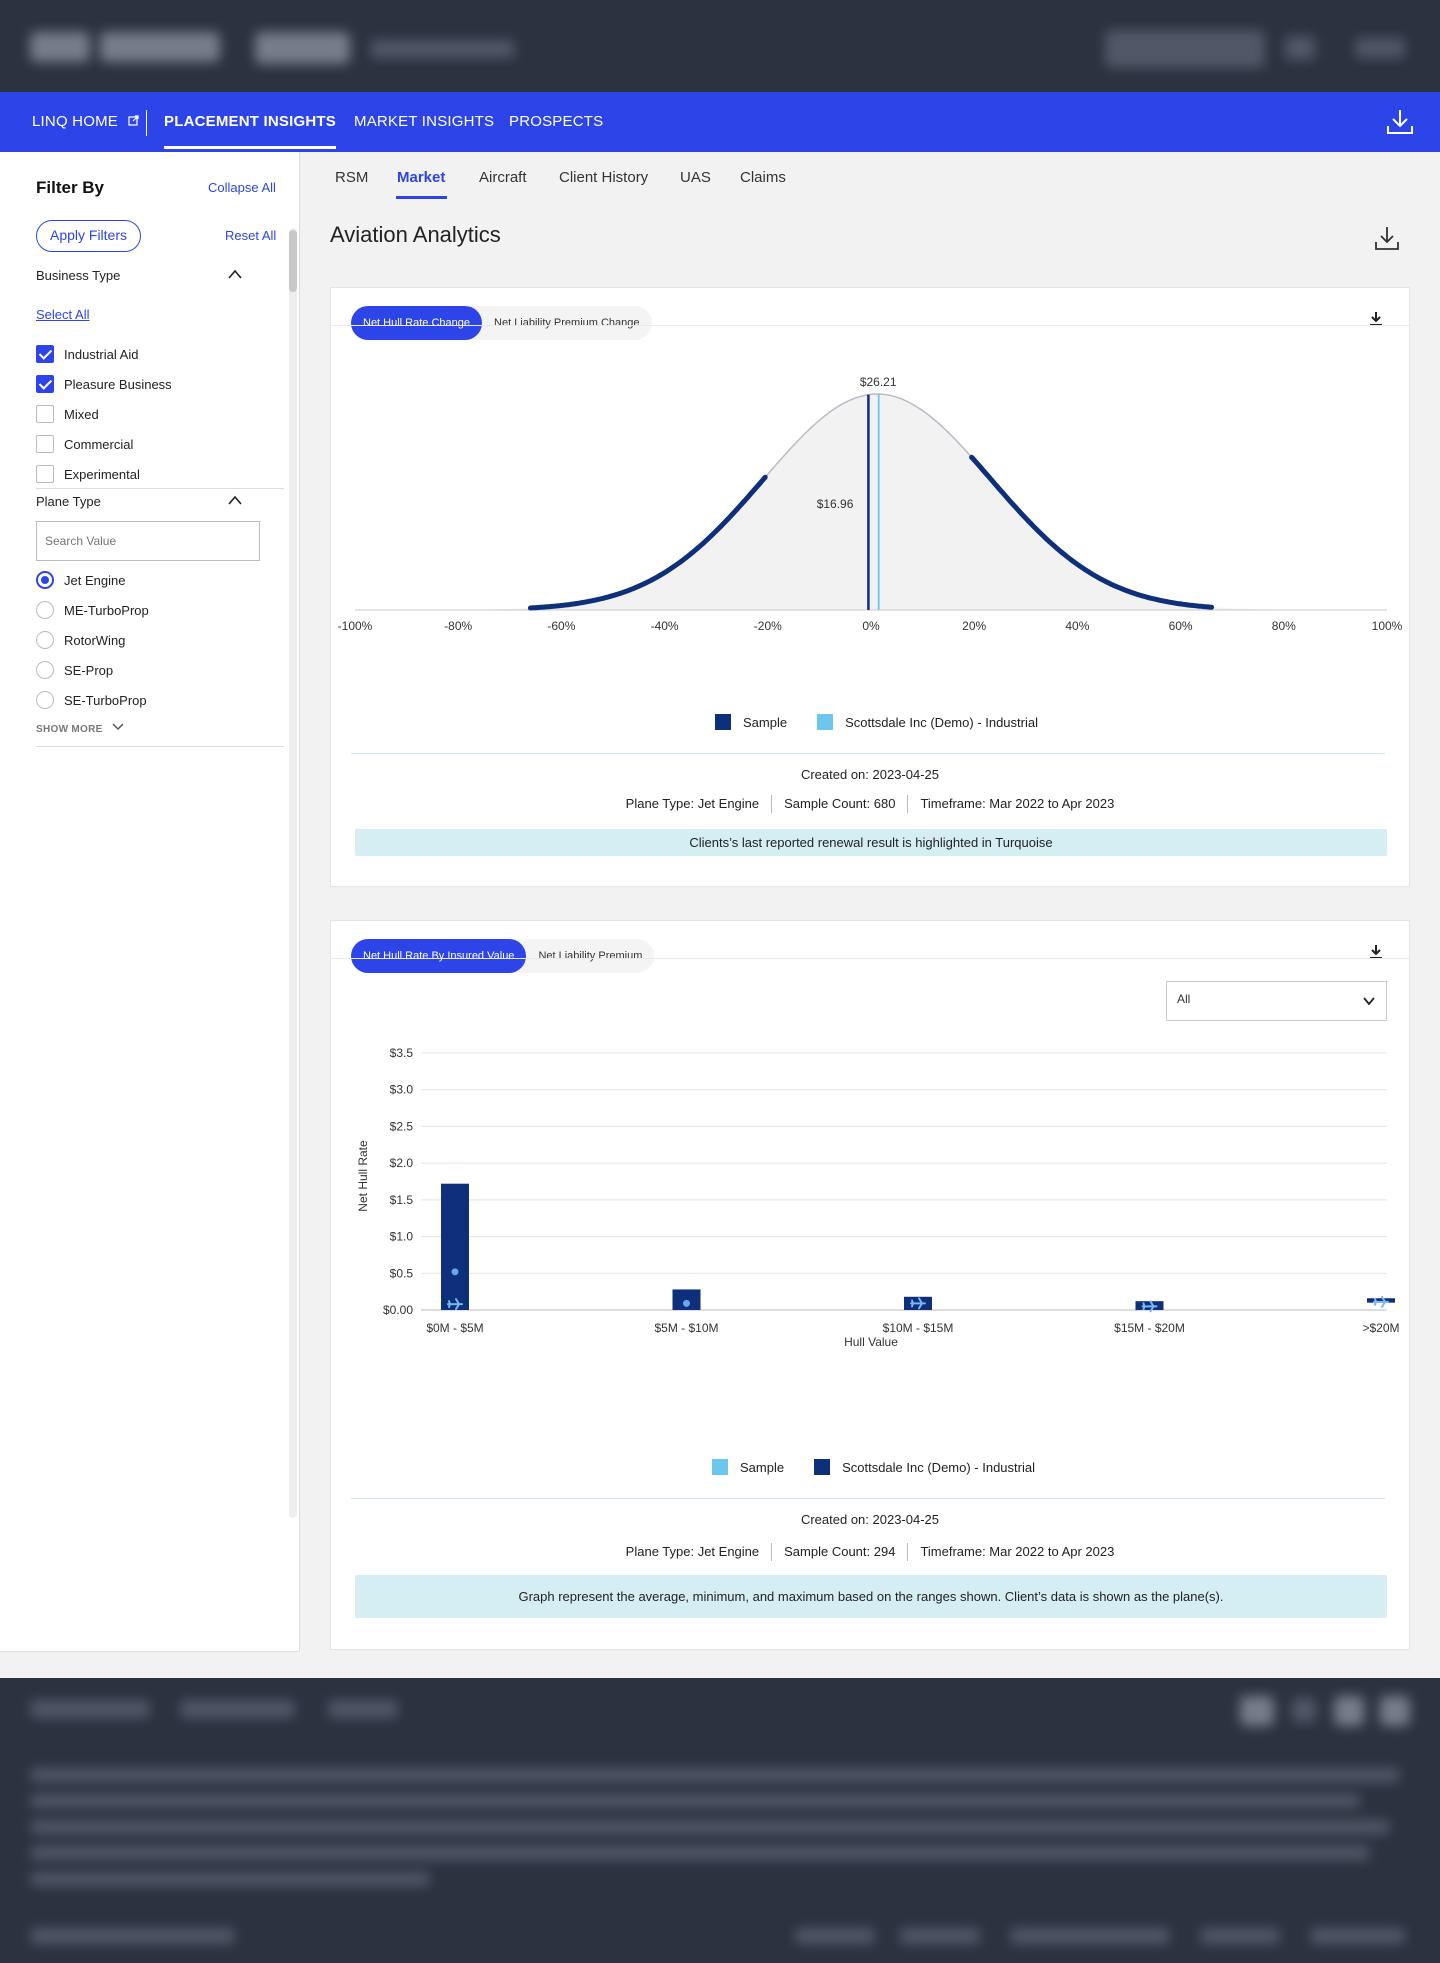 The image size is (1440, 1963). I want to click on y-tick-label: $0.00, so click(398, 1310).